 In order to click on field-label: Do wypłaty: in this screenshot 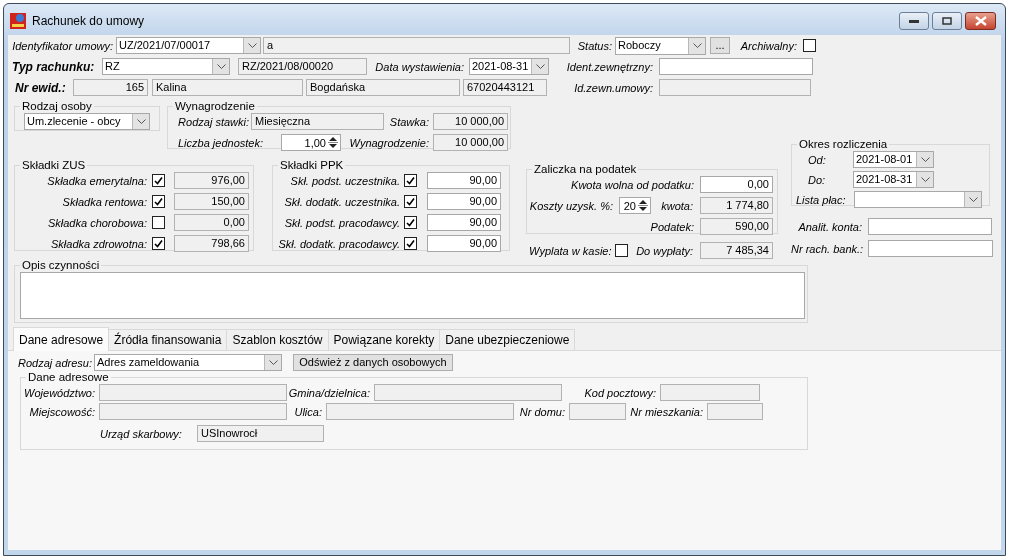, I will do `click(664, 250)`.